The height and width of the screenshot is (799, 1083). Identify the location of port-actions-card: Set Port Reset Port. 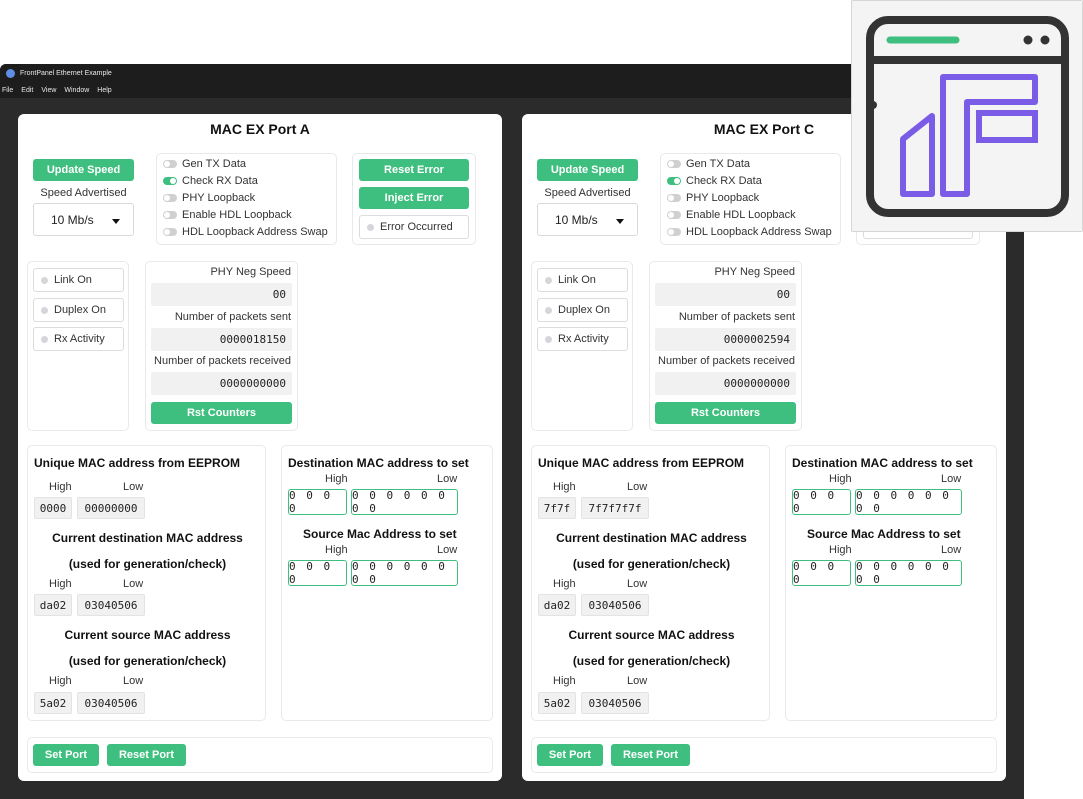
(260, 755).